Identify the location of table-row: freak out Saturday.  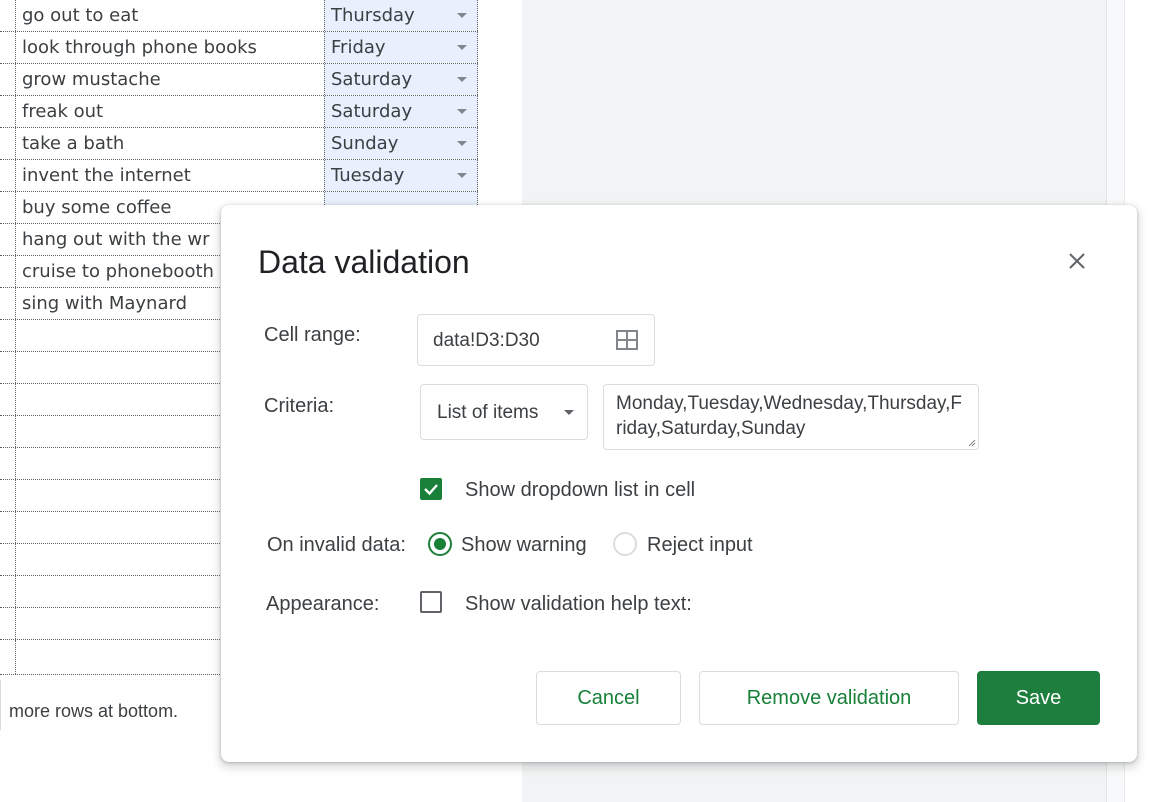
(239, 112).